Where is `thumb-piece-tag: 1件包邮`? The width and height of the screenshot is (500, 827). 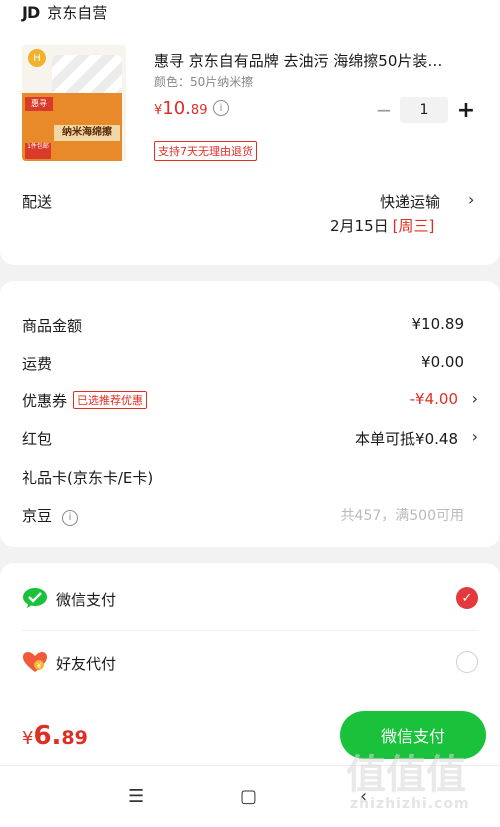 thumb-piece-tag: 1件包邮 is located at coordinates (38, 151).